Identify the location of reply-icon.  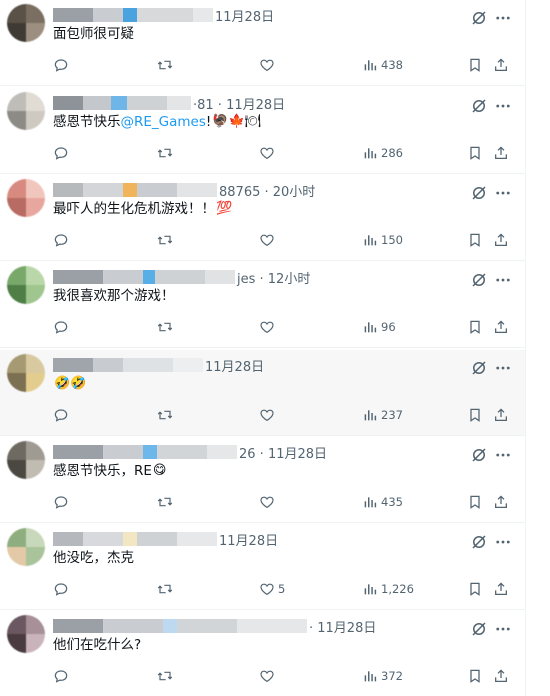
(61, 502).